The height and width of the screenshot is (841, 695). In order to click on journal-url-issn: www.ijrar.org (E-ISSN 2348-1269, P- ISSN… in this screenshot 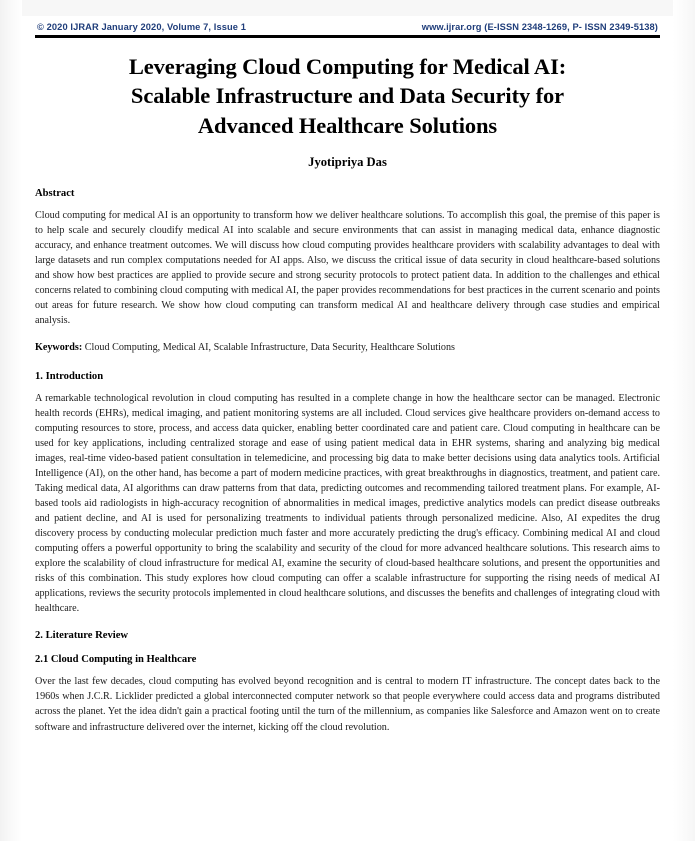, I will do `click(541, 27)`.